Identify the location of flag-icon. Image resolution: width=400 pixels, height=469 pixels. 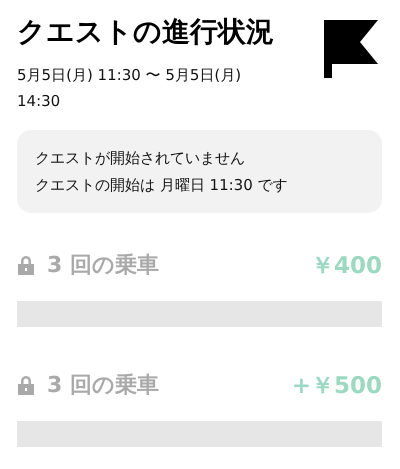
(351, 49).